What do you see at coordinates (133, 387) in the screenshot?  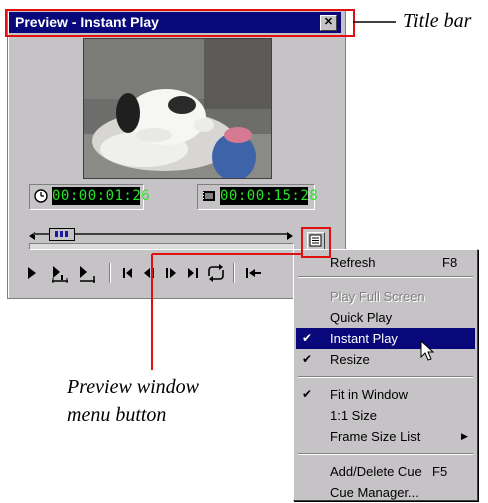 I see `menu-button-callout-line1: Preview window` at bounding box center [133, 387].